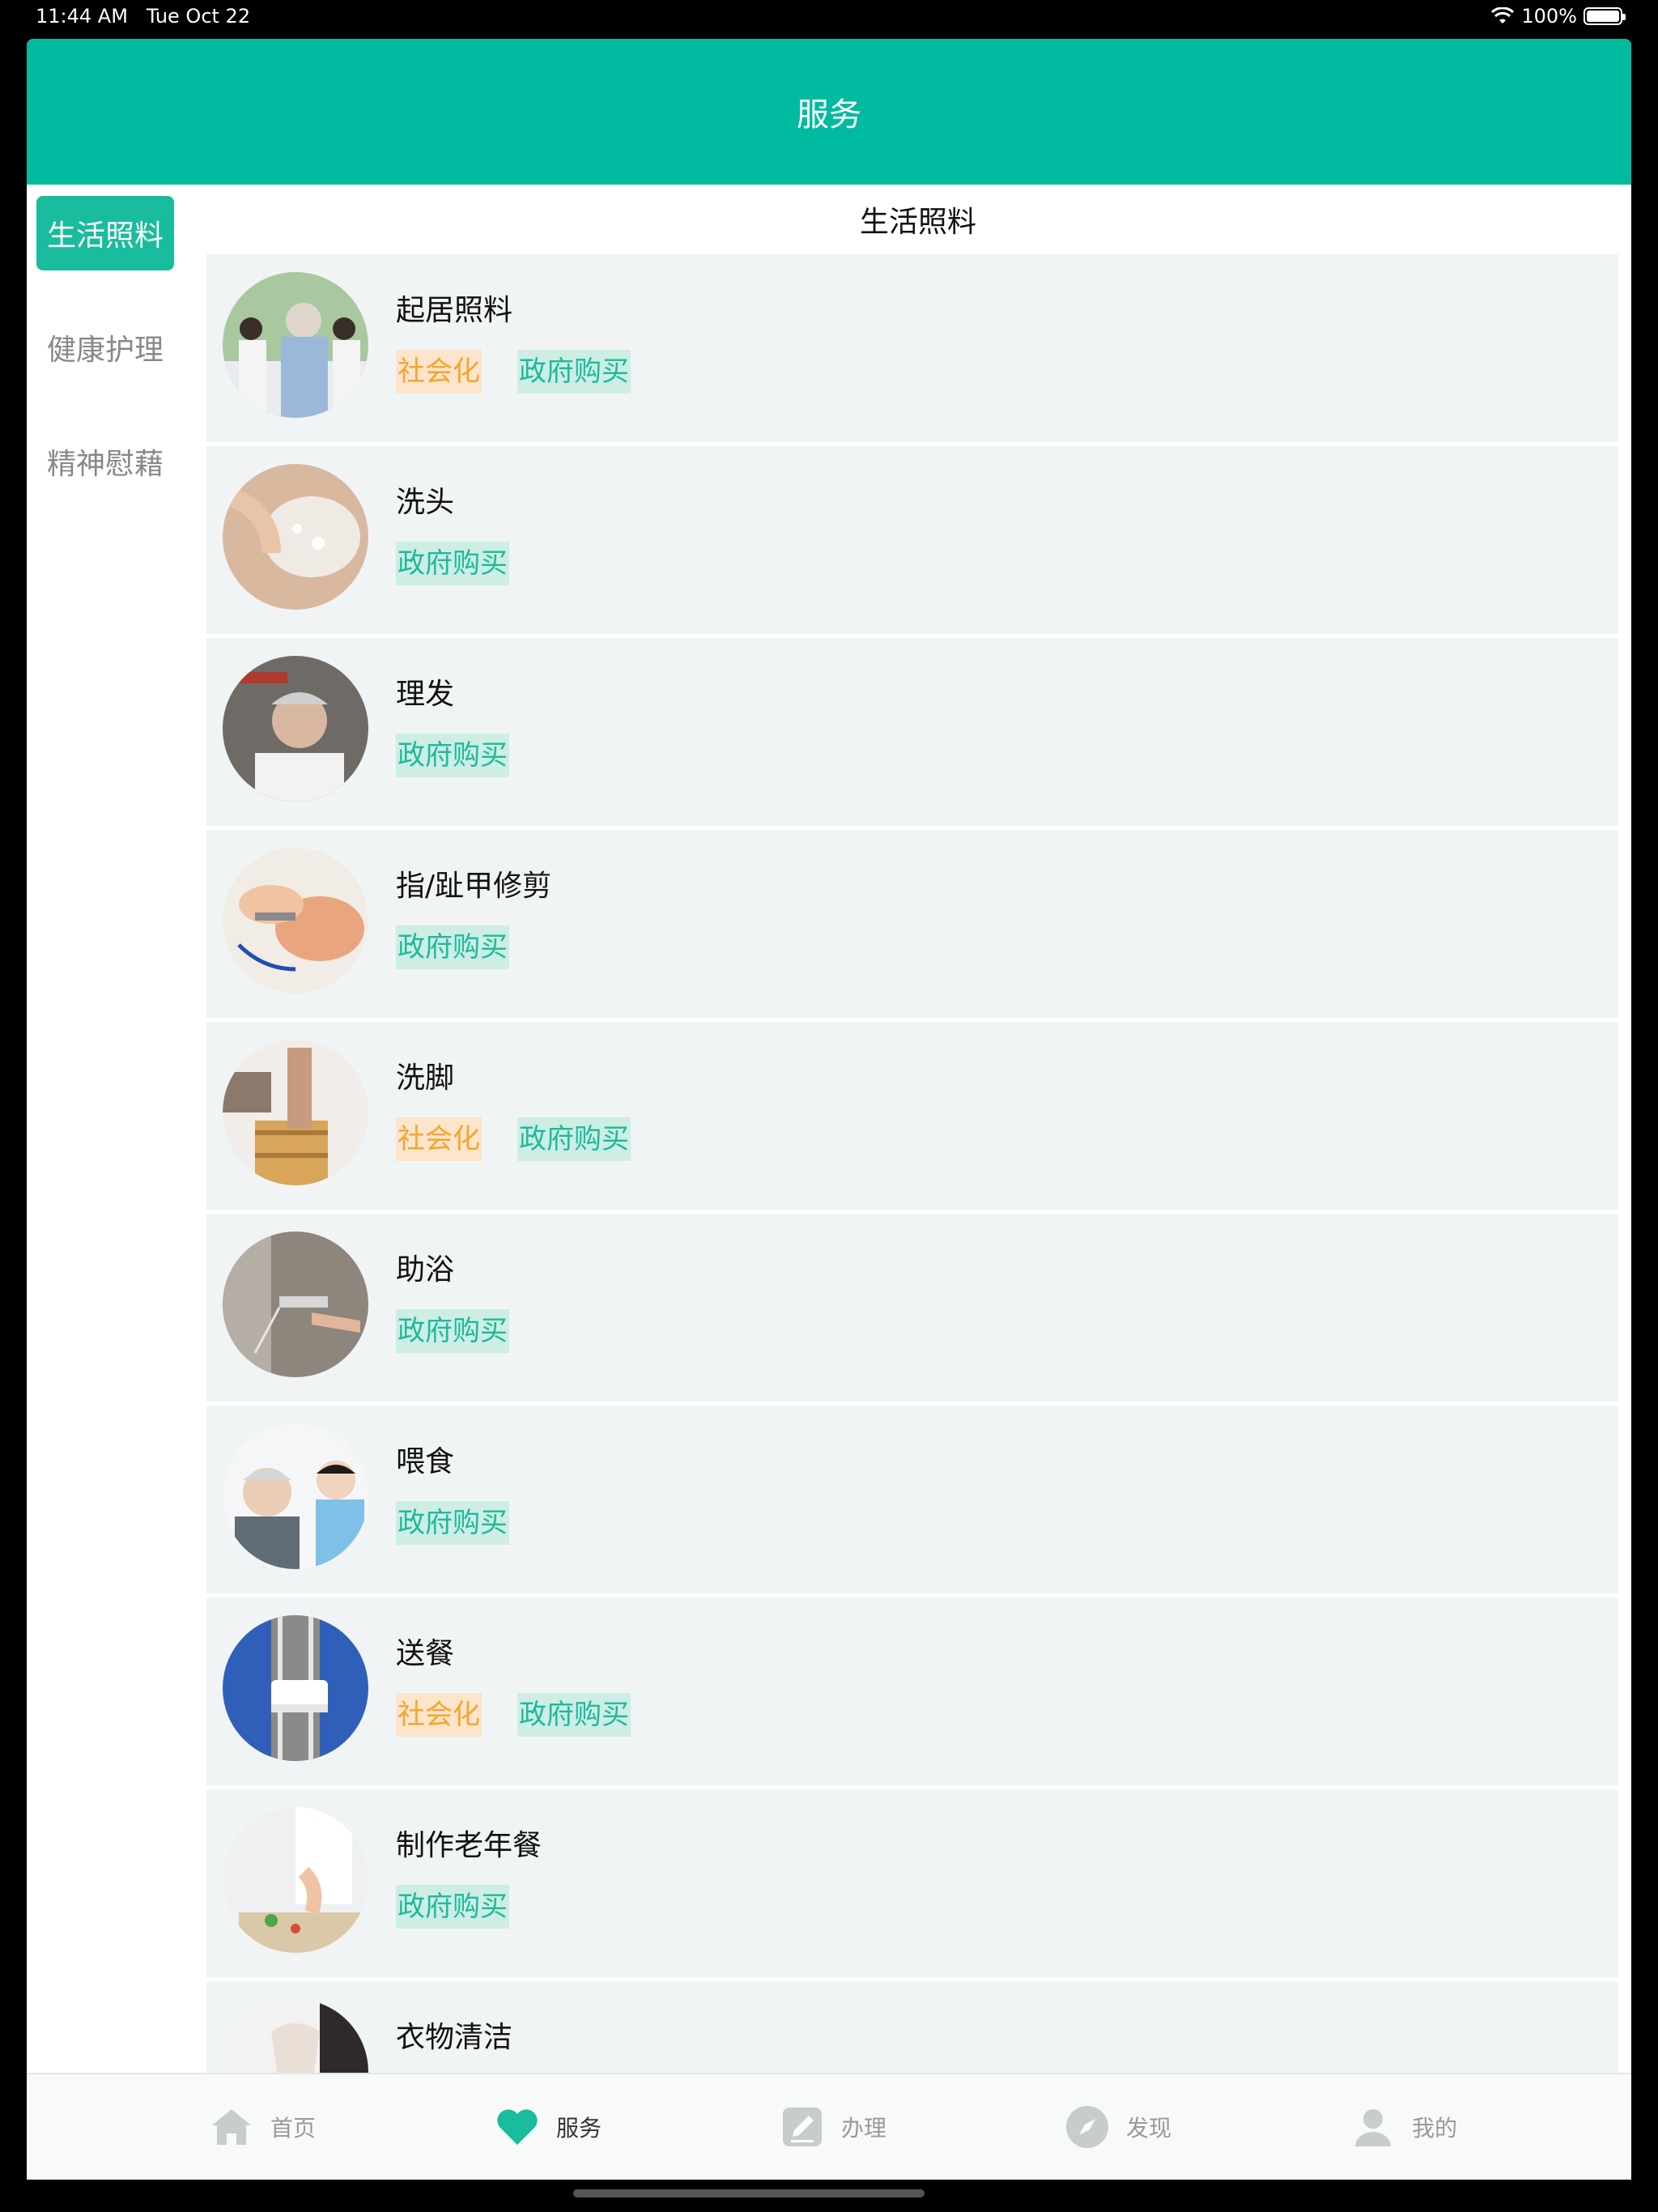 The image size is (1658, 2212). What do you see at coordinates (829, 115) in the screenshot?
I see `page-title: 服务` at bounding box center [829, 115].